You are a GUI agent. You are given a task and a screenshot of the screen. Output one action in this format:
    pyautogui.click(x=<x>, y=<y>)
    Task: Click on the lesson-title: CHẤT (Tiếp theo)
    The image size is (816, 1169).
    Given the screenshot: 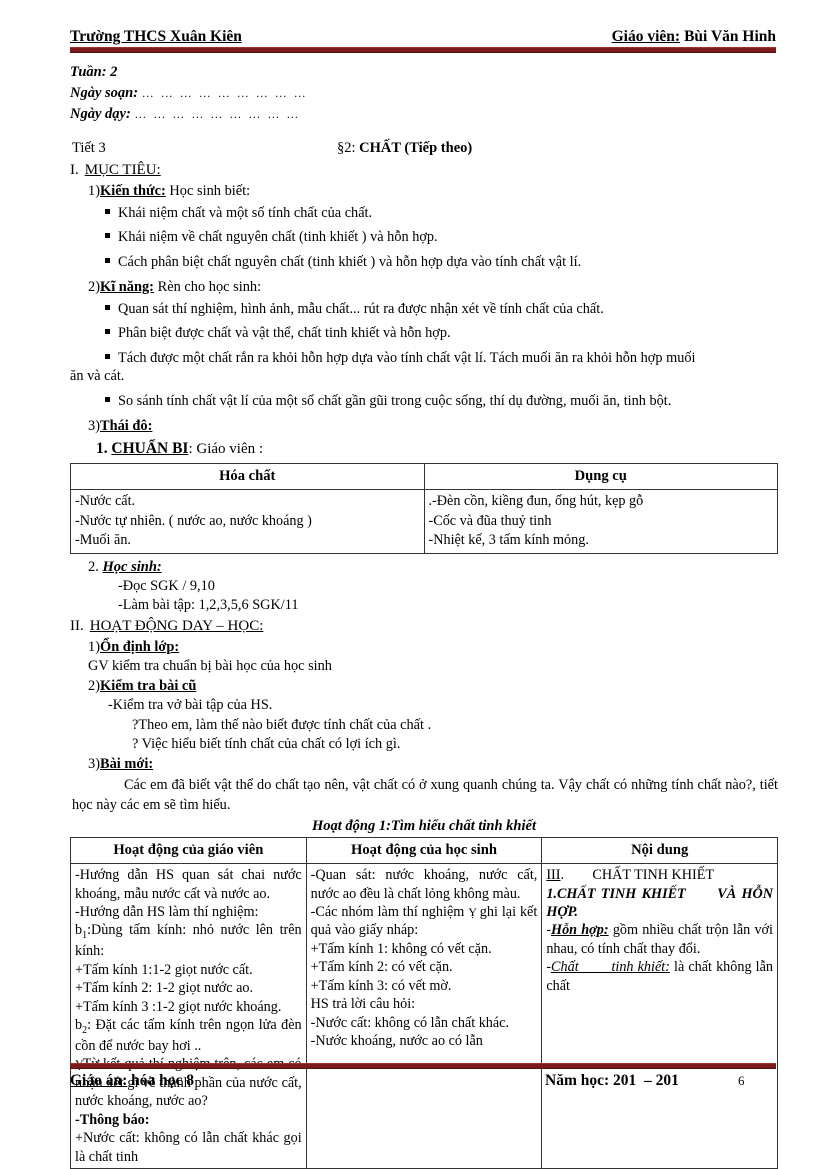 What is the action you would take?
    pyautogui.click(x=416, y=148)
    